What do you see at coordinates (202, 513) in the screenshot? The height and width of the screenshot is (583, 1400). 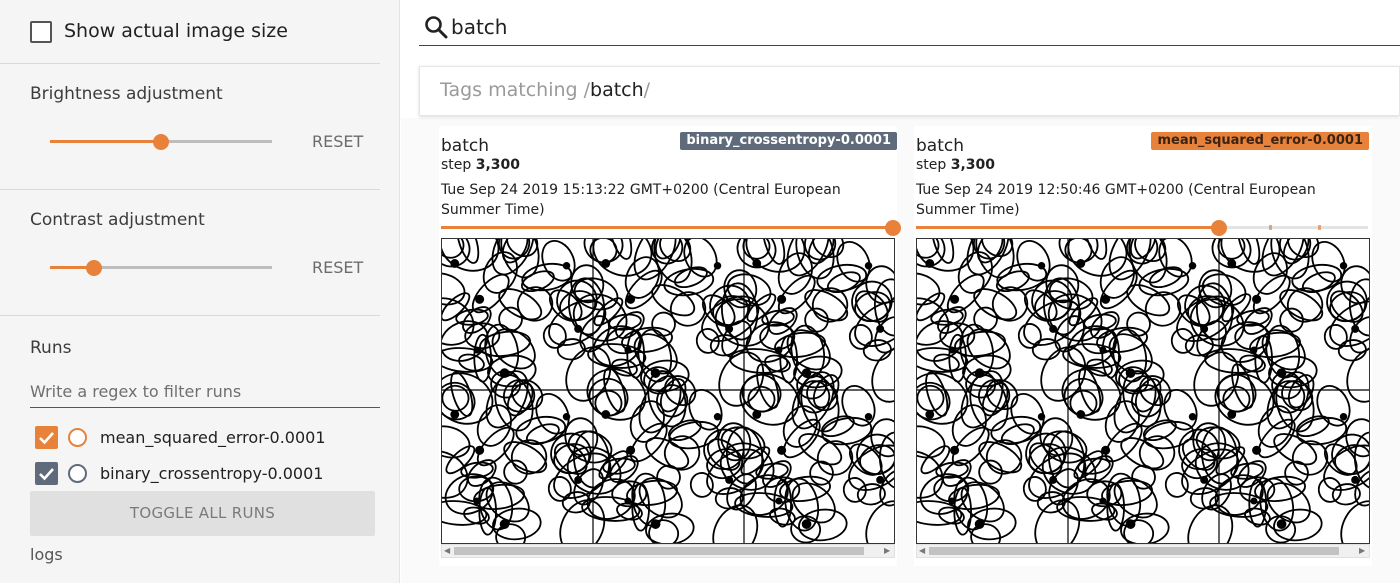 I see `toggle-all-runs-button: TOGGLE ALL RUNS` at bounding box center [202, 513].